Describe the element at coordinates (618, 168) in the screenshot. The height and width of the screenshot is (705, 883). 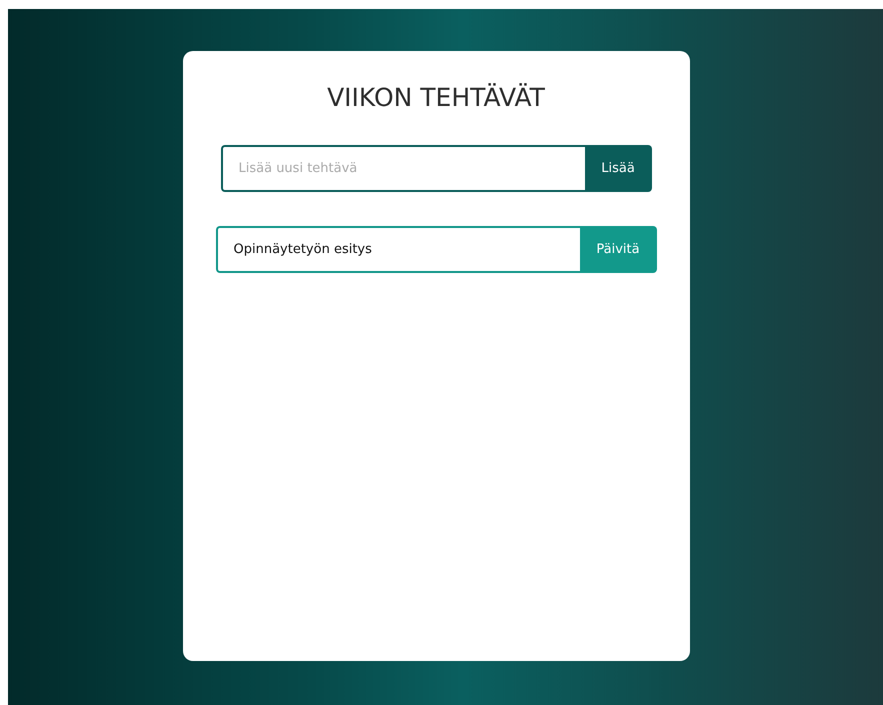
I see `add-button: Lisää` at that location.